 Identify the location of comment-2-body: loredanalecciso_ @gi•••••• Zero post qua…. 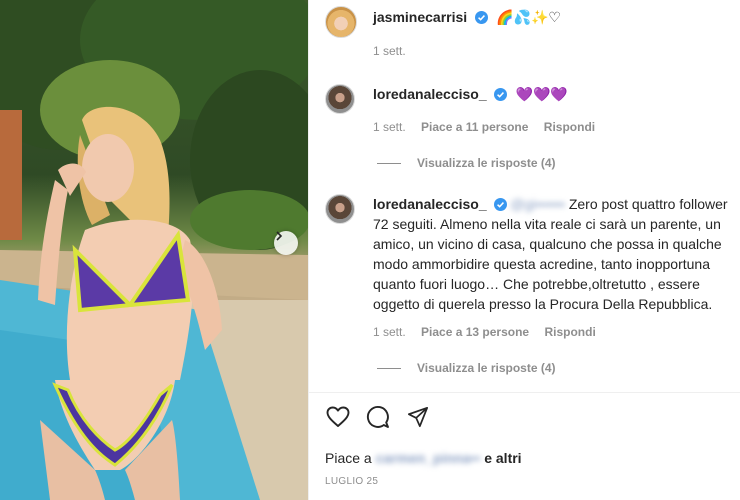
(556, 254).